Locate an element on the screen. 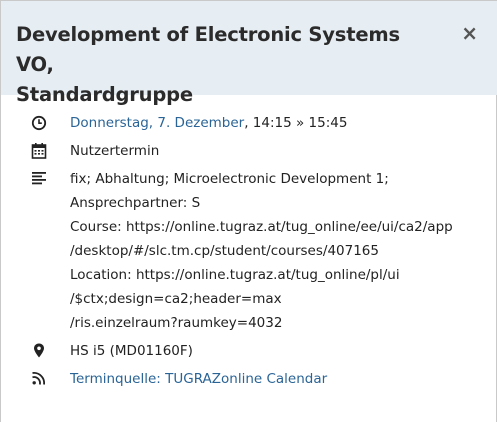 The height and width of the screenshot is (422, 497). rss-icon is located at coordinates (38, 378).